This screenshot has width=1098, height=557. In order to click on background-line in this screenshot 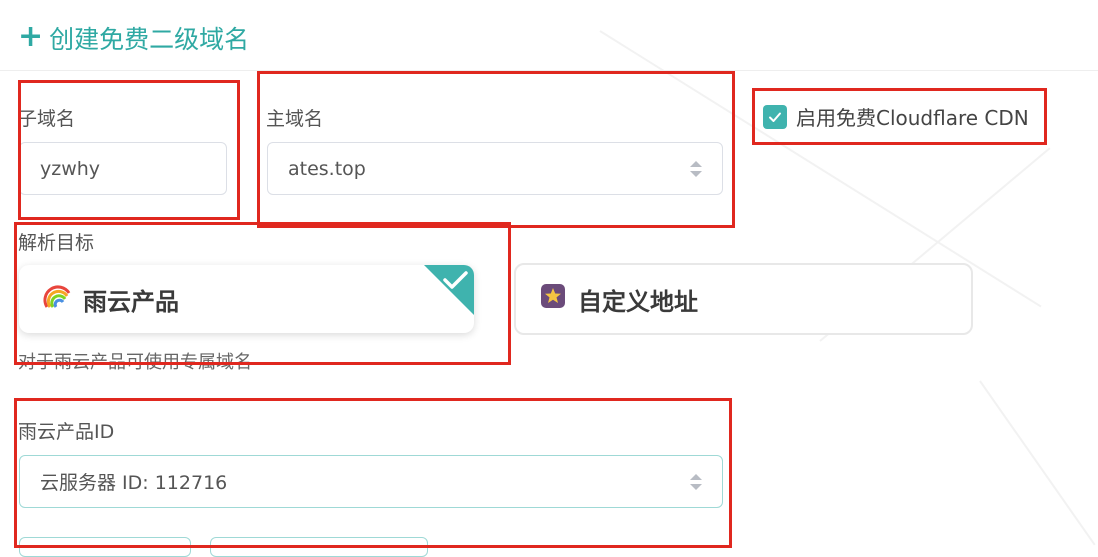, I will do `click(1037, 463)`.